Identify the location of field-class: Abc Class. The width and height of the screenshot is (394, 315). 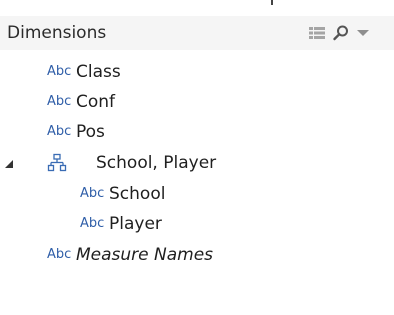
(197, 72).